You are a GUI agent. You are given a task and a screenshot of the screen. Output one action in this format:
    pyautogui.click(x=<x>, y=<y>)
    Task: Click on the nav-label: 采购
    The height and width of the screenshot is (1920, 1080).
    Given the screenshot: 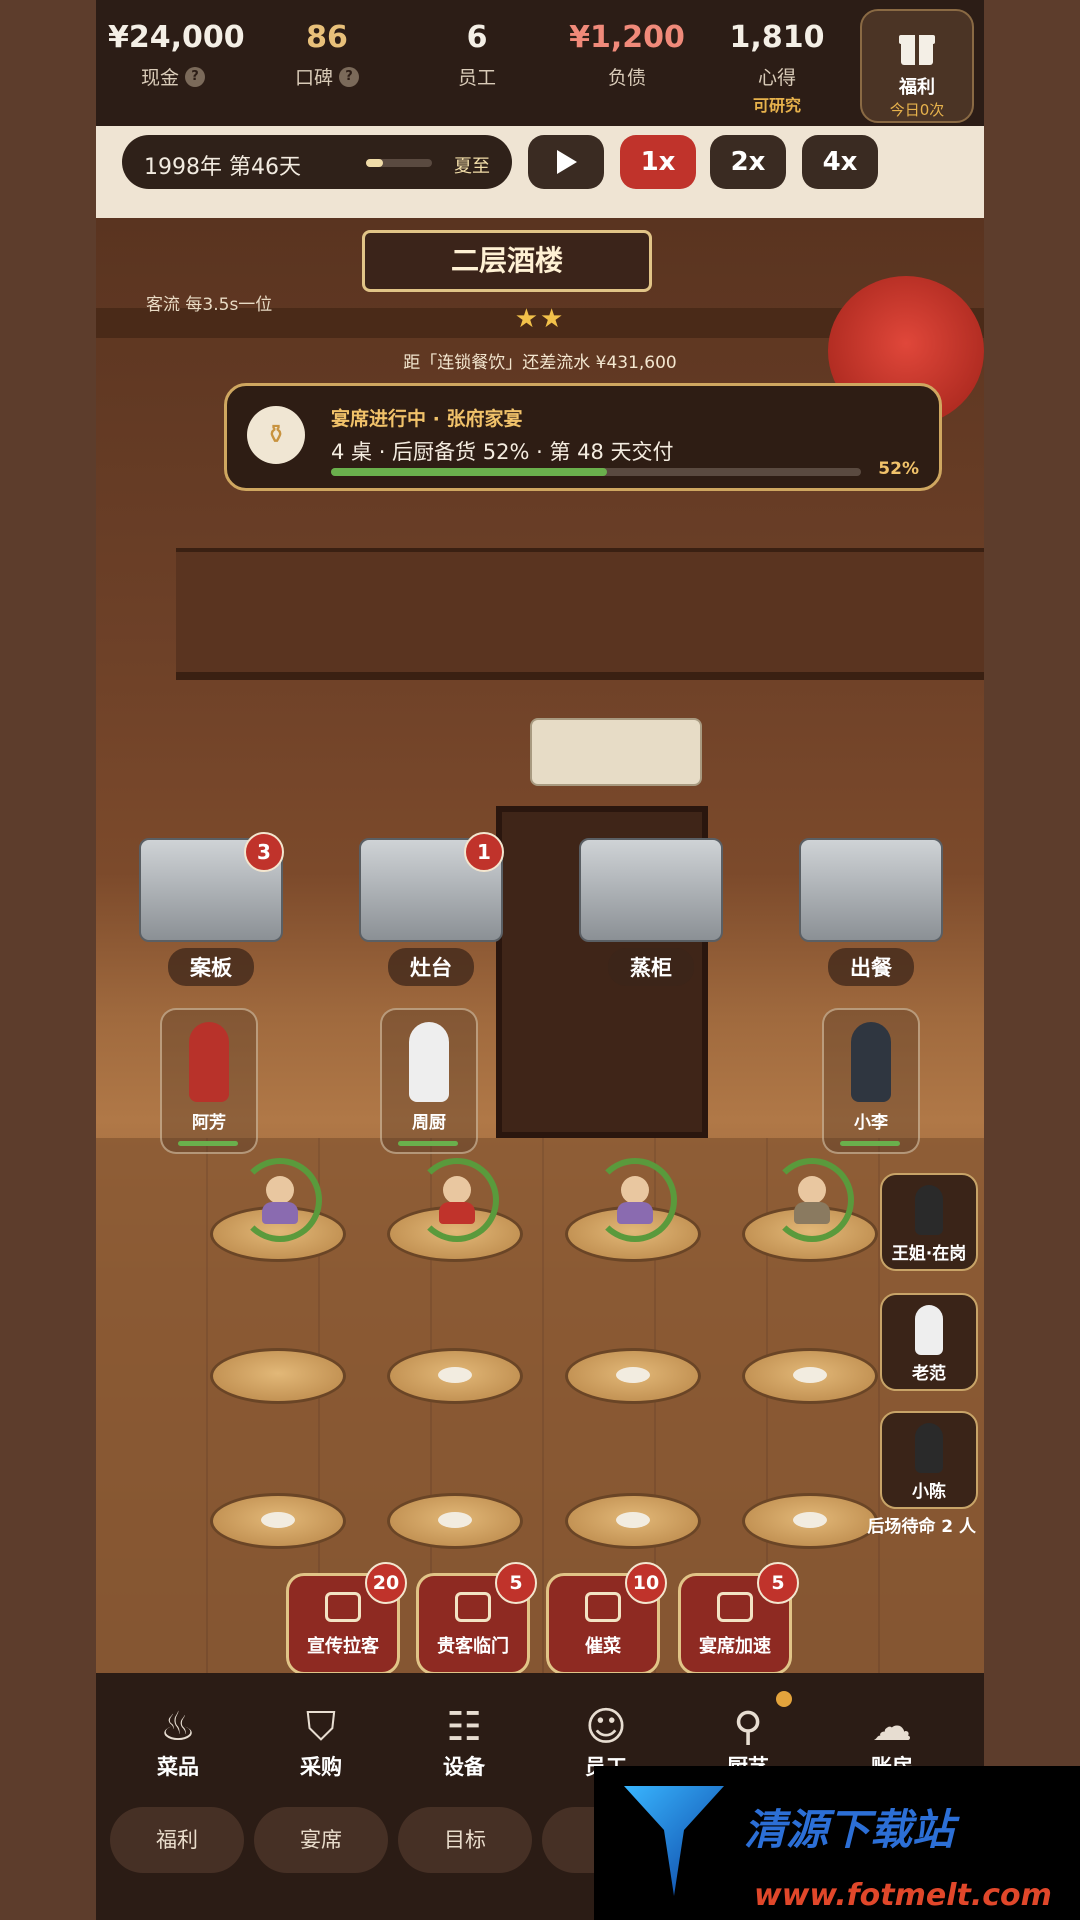 What is the action you would take?
    pyautogui.click(x=321, y=1767)
    